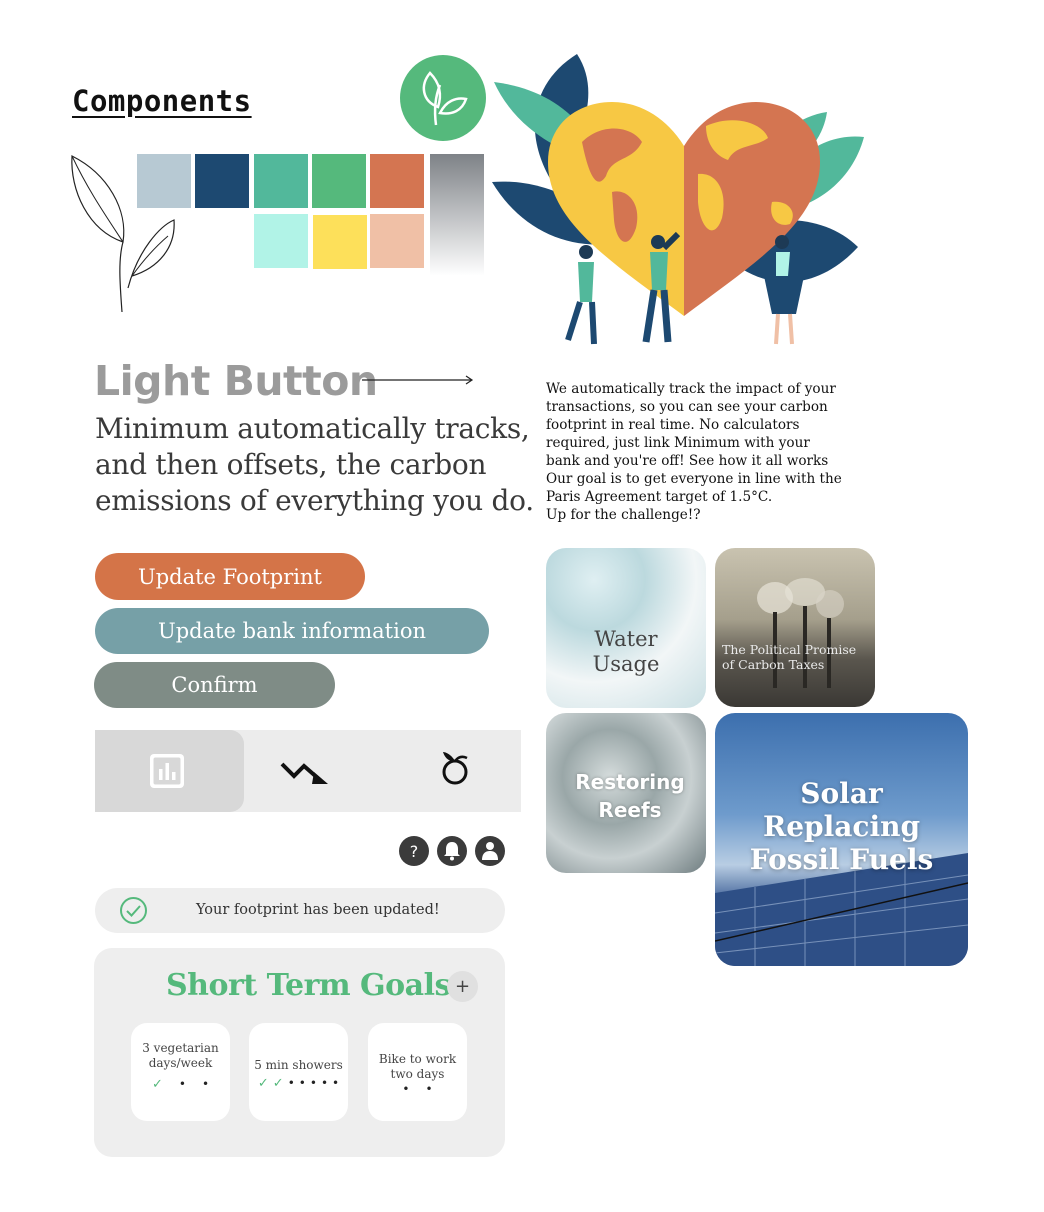 The height and width of the screenshot is (1212, 1044). What do you see at coordinates (626, 651) in the screenshot?
I see `tile-label: Water Usage` at bounding box center [626, 651].